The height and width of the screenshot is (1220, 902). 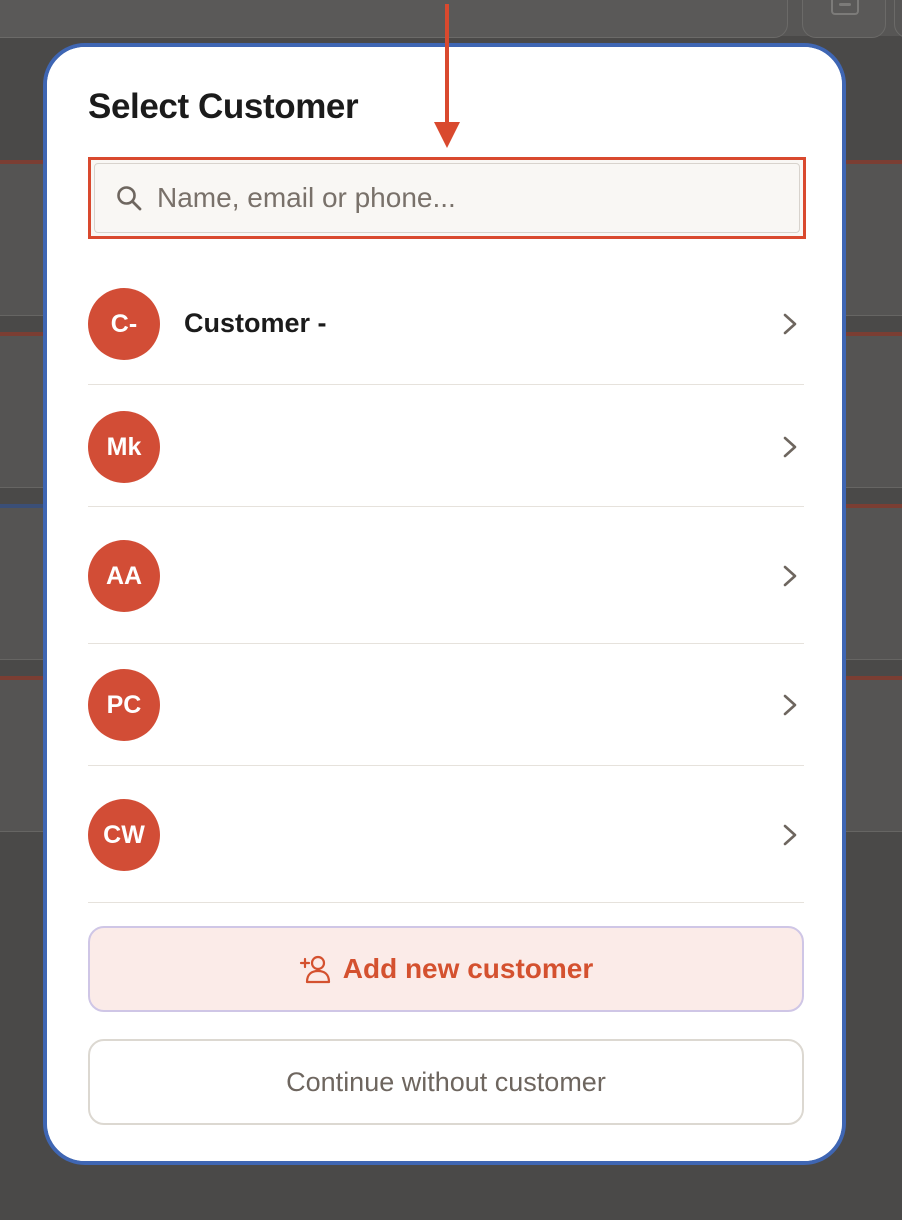 What do you see at coordinates (446, 446) in the screenshot?
I see `customer-list-item: Mk` at bounding box center [446, 446].